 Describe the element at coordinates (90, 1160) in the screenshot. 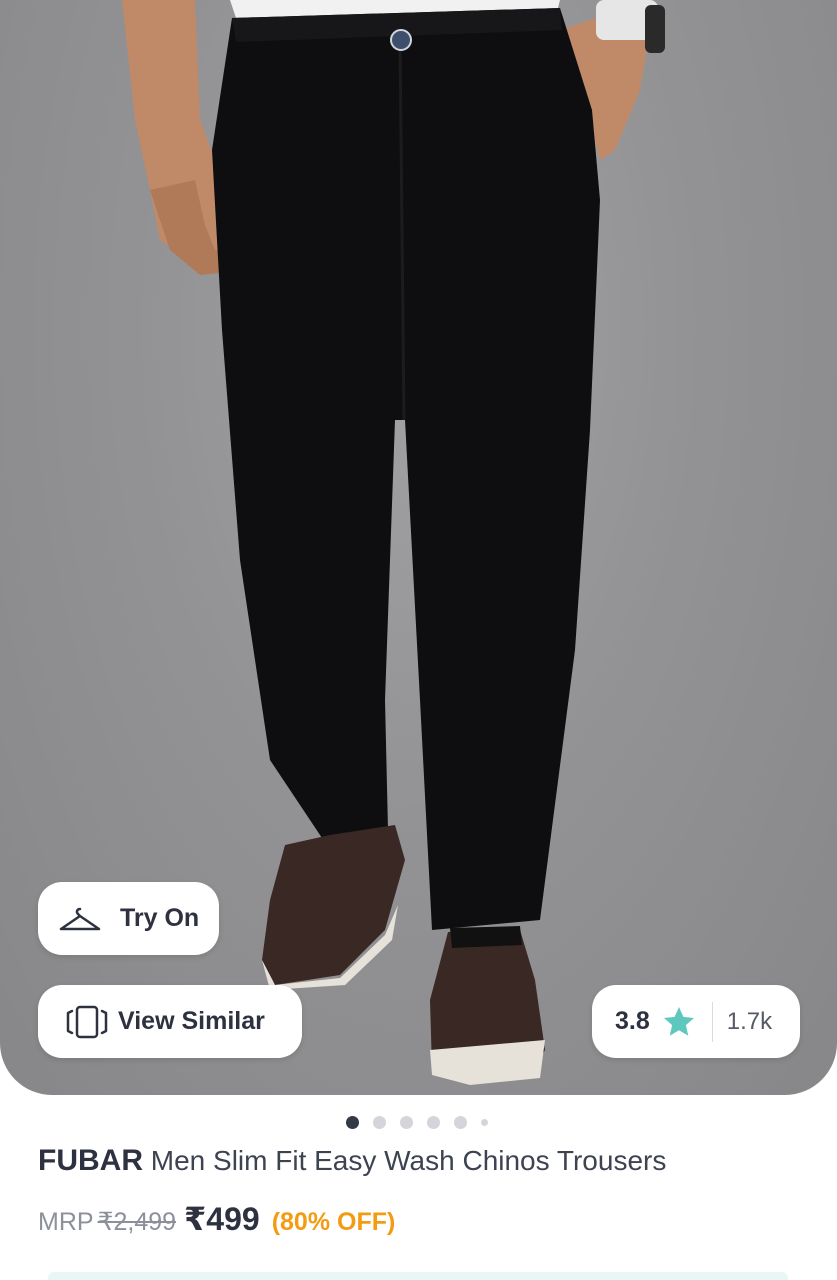

I see `brand-name: FUBAR` at that location.